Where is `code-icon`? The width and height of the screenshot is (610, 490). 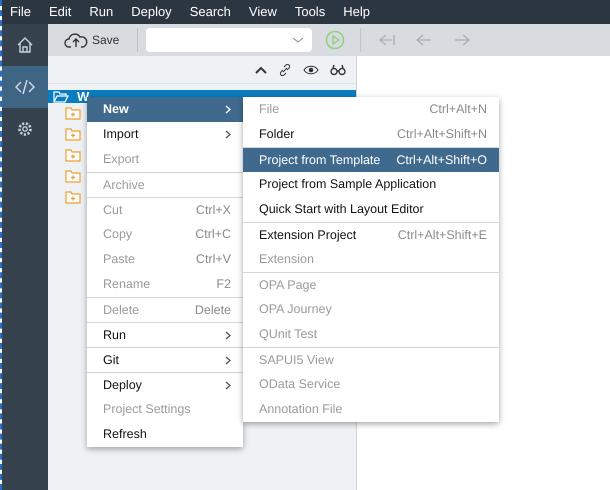
code-icon is located at coordinates (25, 87).